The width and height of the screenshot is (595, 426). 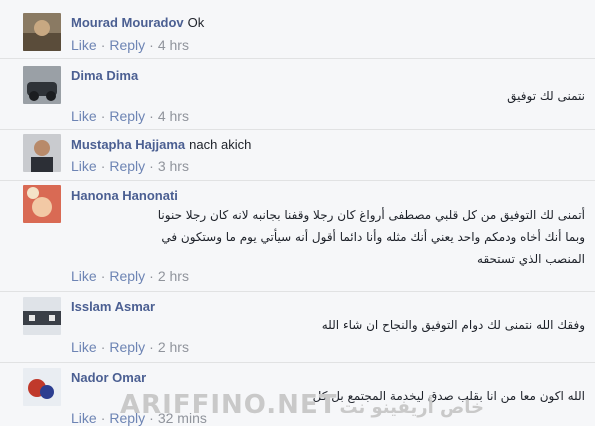 I want to click on timestamp: 3 hrs, so click(x=173, y=166).